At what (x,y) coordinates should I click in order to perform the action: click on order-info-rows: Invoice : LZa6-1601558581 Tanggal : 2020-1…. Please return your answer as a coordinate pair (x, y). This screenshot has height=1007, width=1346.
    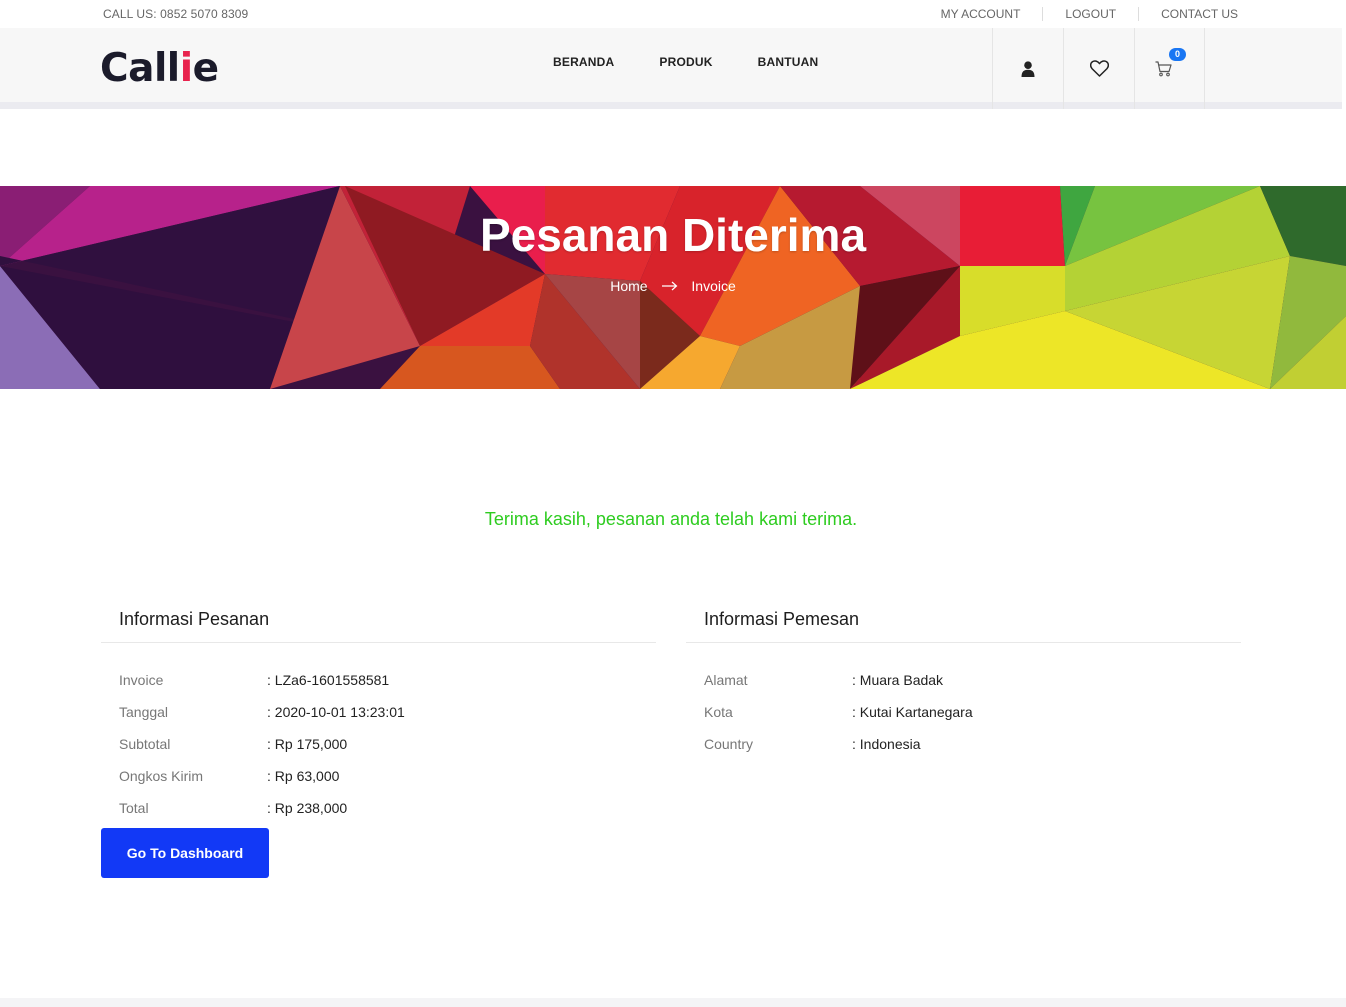
    Looking at the image, I should click on (378, 733).